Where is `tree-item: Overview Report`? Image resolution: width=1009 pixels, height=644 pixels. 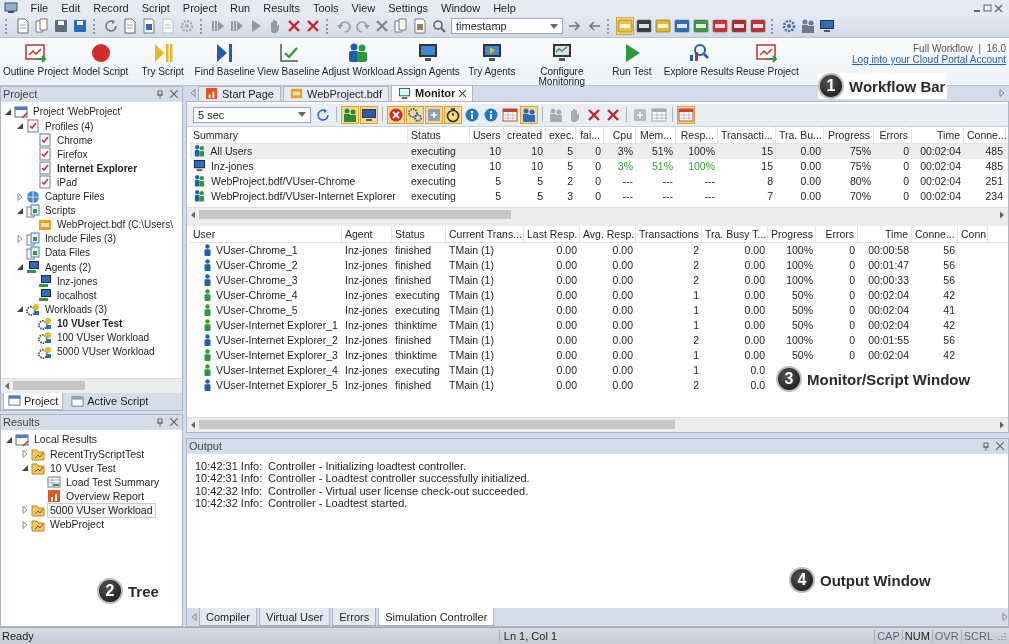 tree-item: Overview Report is located at coordinates (105, 496).